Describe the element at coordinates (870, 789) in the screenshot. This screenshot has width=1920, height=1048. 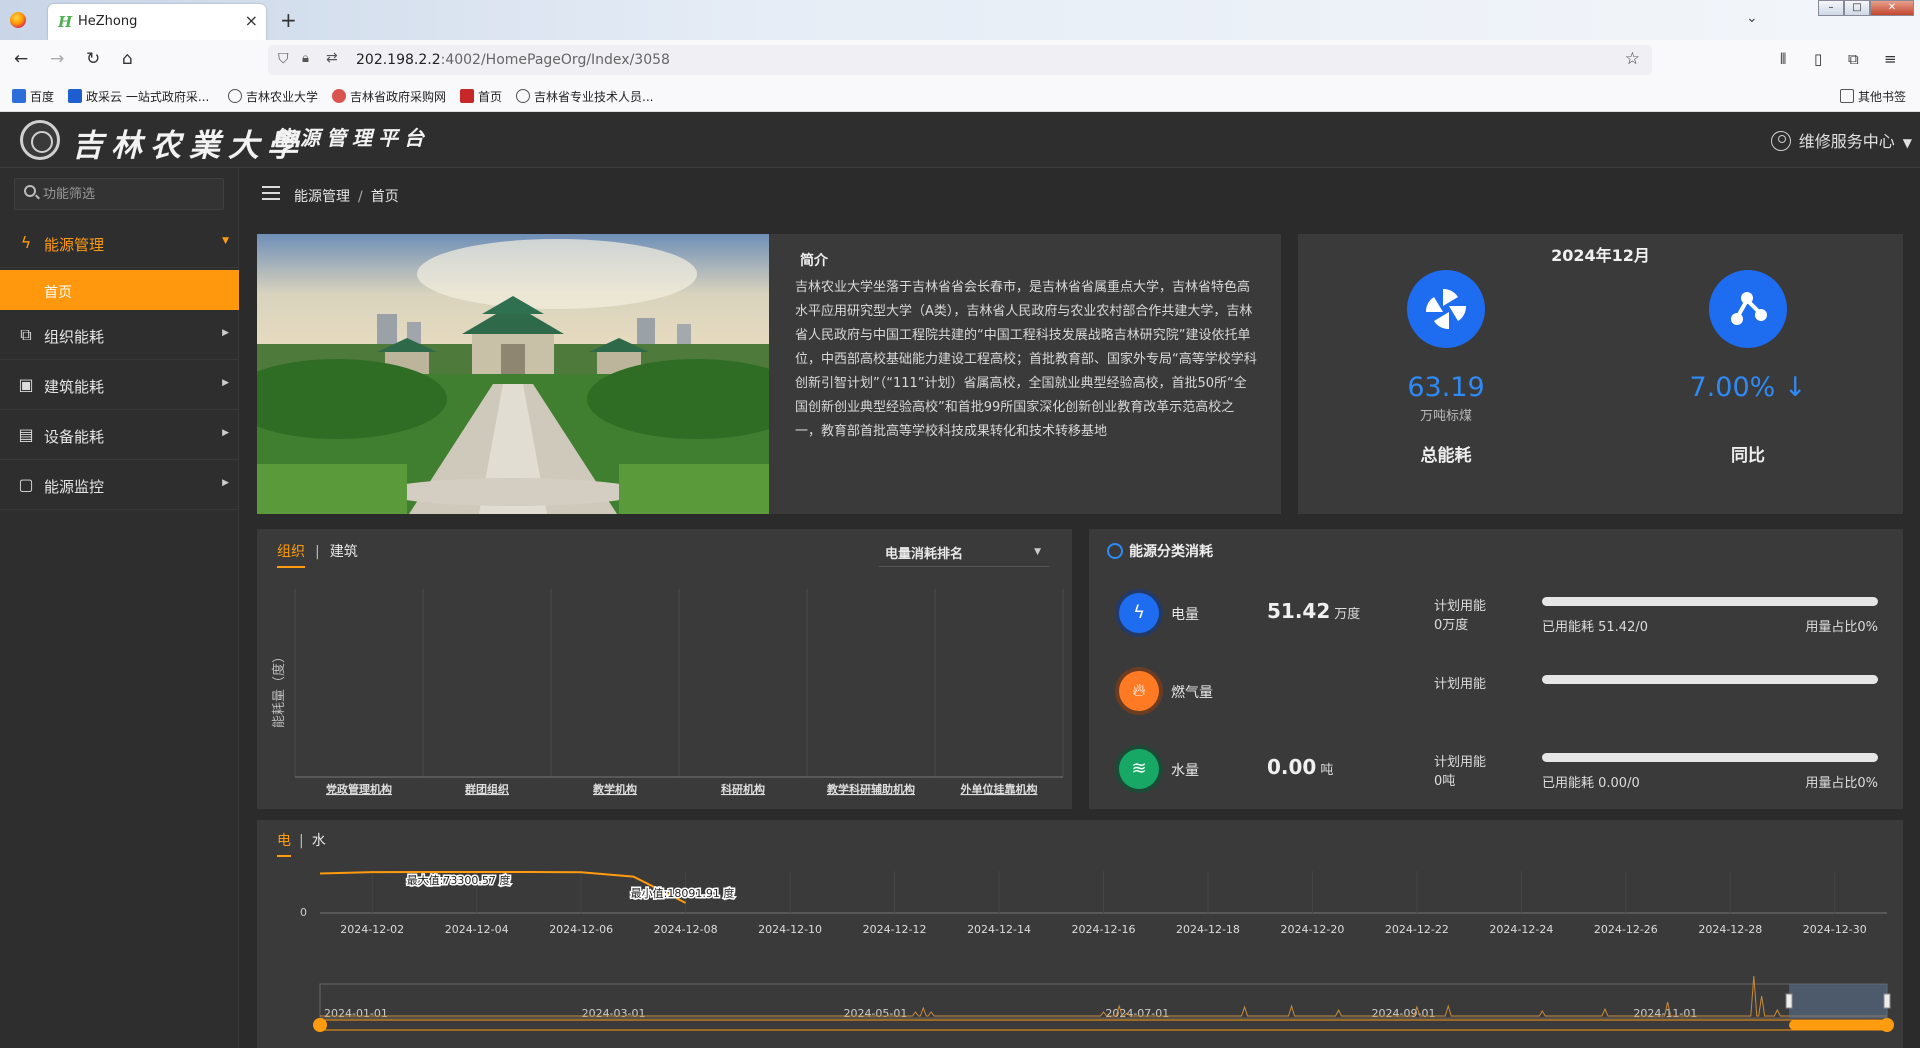
I see `x-tick-label: 教学科研辅助机构` at that location.